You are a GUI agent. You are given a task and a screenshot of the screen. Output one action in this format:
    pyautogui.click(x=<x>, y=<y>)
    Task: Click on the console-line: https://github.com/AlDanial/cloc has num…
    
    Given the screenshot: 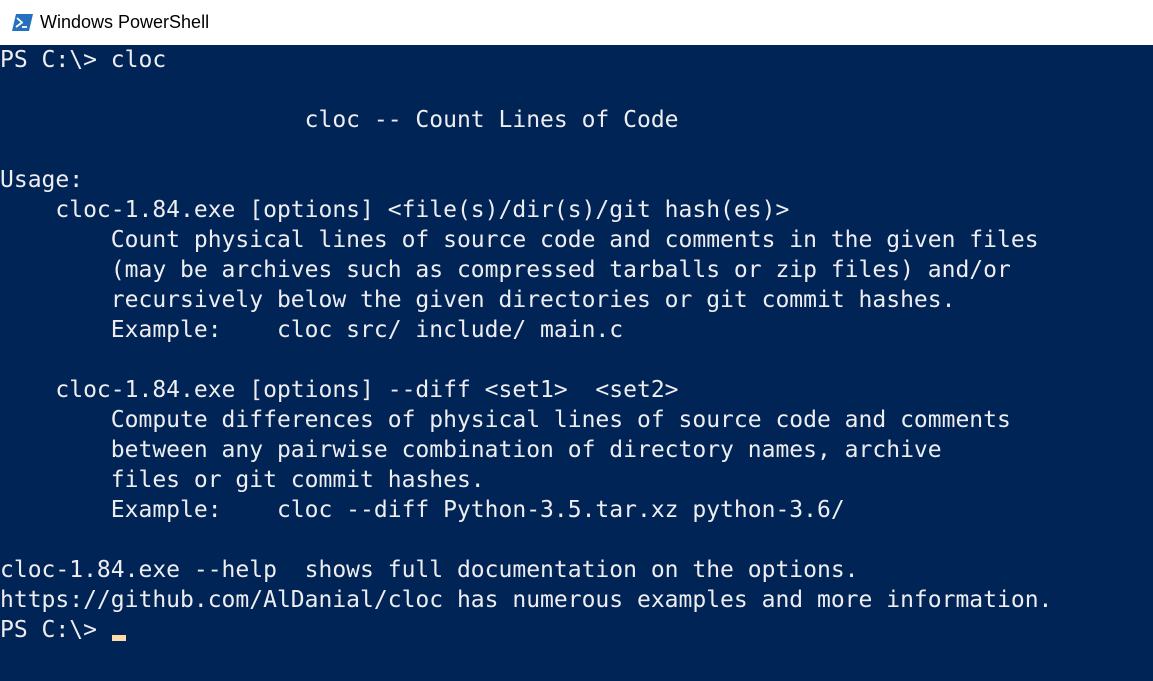 What is the action you would take?
    pyautogui.click(x=526, y=600)
    